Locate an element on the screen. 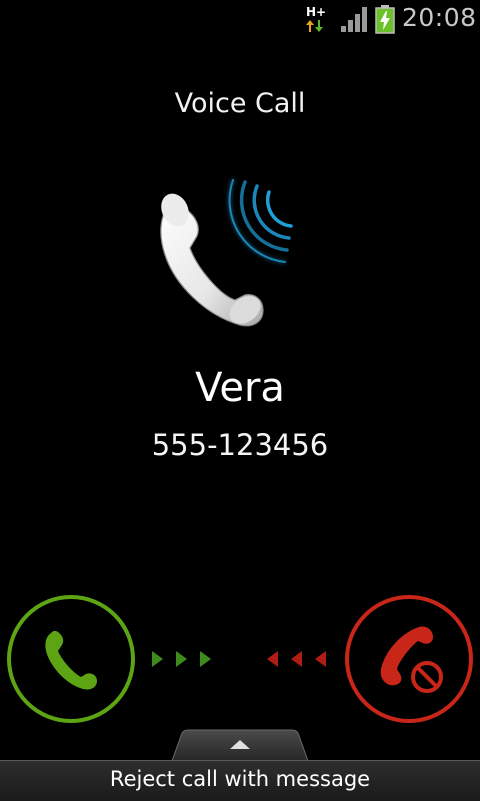 The width and height of the screenshot is (480, 801). status-time: 20:08 is located at coordinates (439, 17).